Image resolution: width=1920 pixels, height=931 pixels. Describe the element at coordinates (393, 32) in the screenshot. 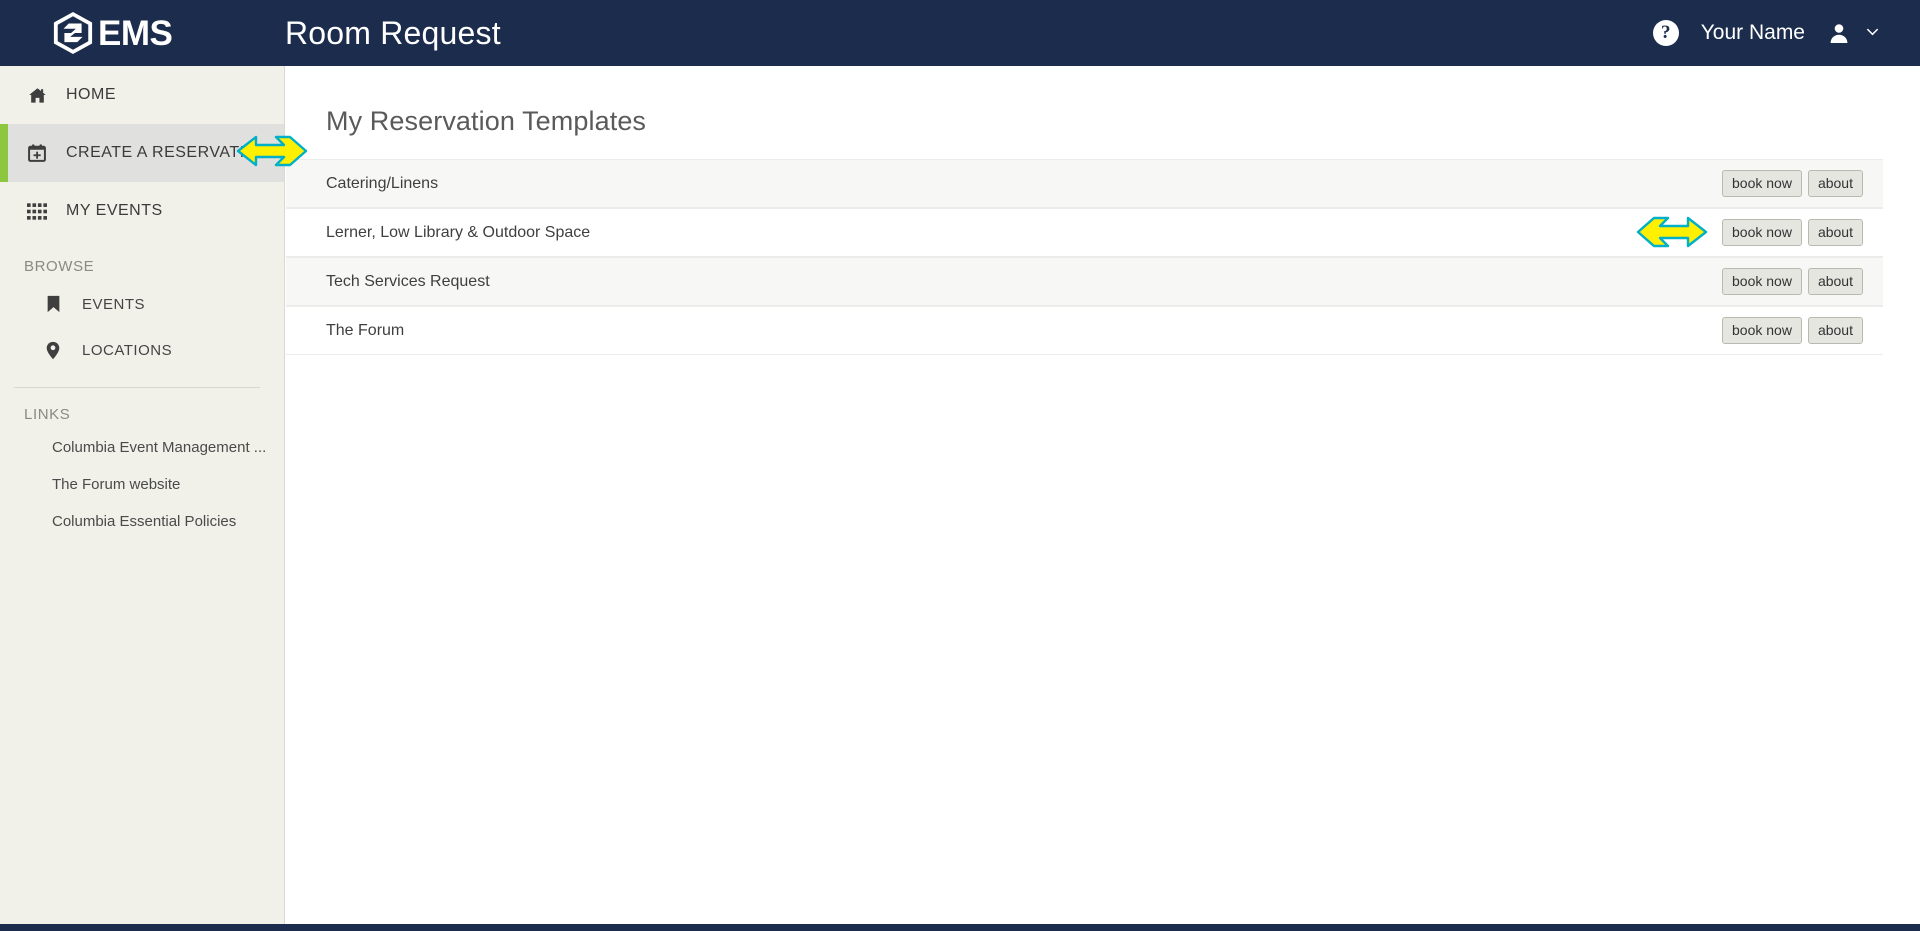

I see `page-title: Room Request` at that location.